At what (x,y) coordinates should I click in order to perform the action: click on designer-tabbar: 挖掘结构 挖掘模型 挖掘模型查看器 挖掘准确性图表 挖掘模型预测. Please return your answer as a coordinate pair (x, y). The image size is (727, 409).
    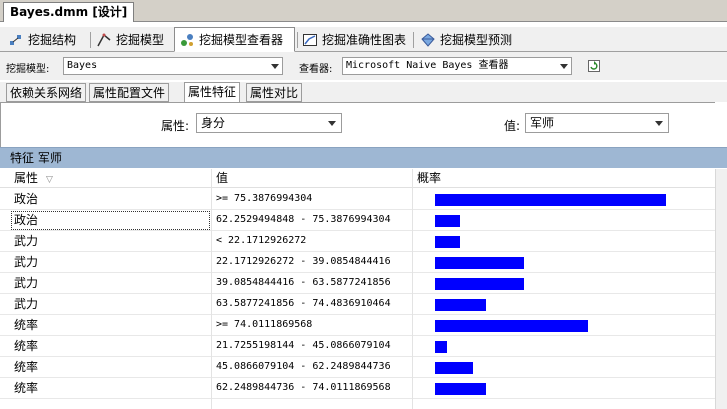
    Looking at the image, I should click on (363, 39).